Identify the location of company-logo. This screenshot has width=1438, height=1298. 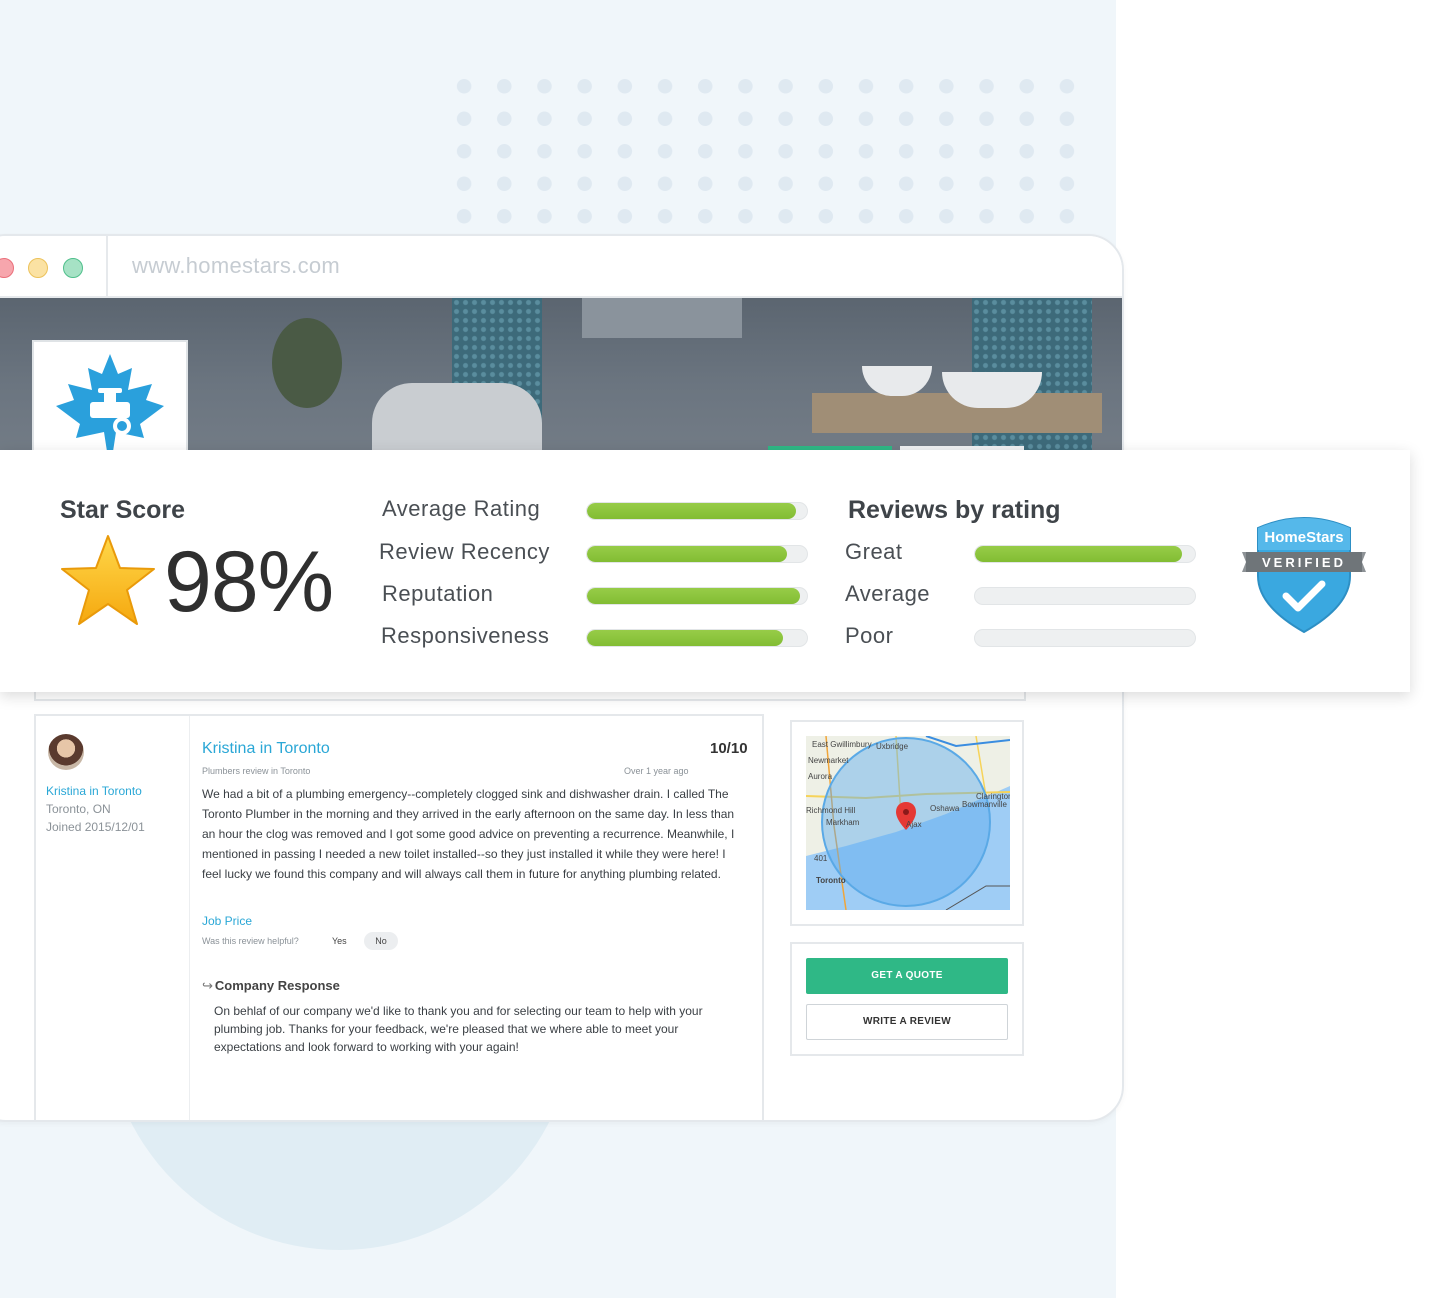
(110, 400).